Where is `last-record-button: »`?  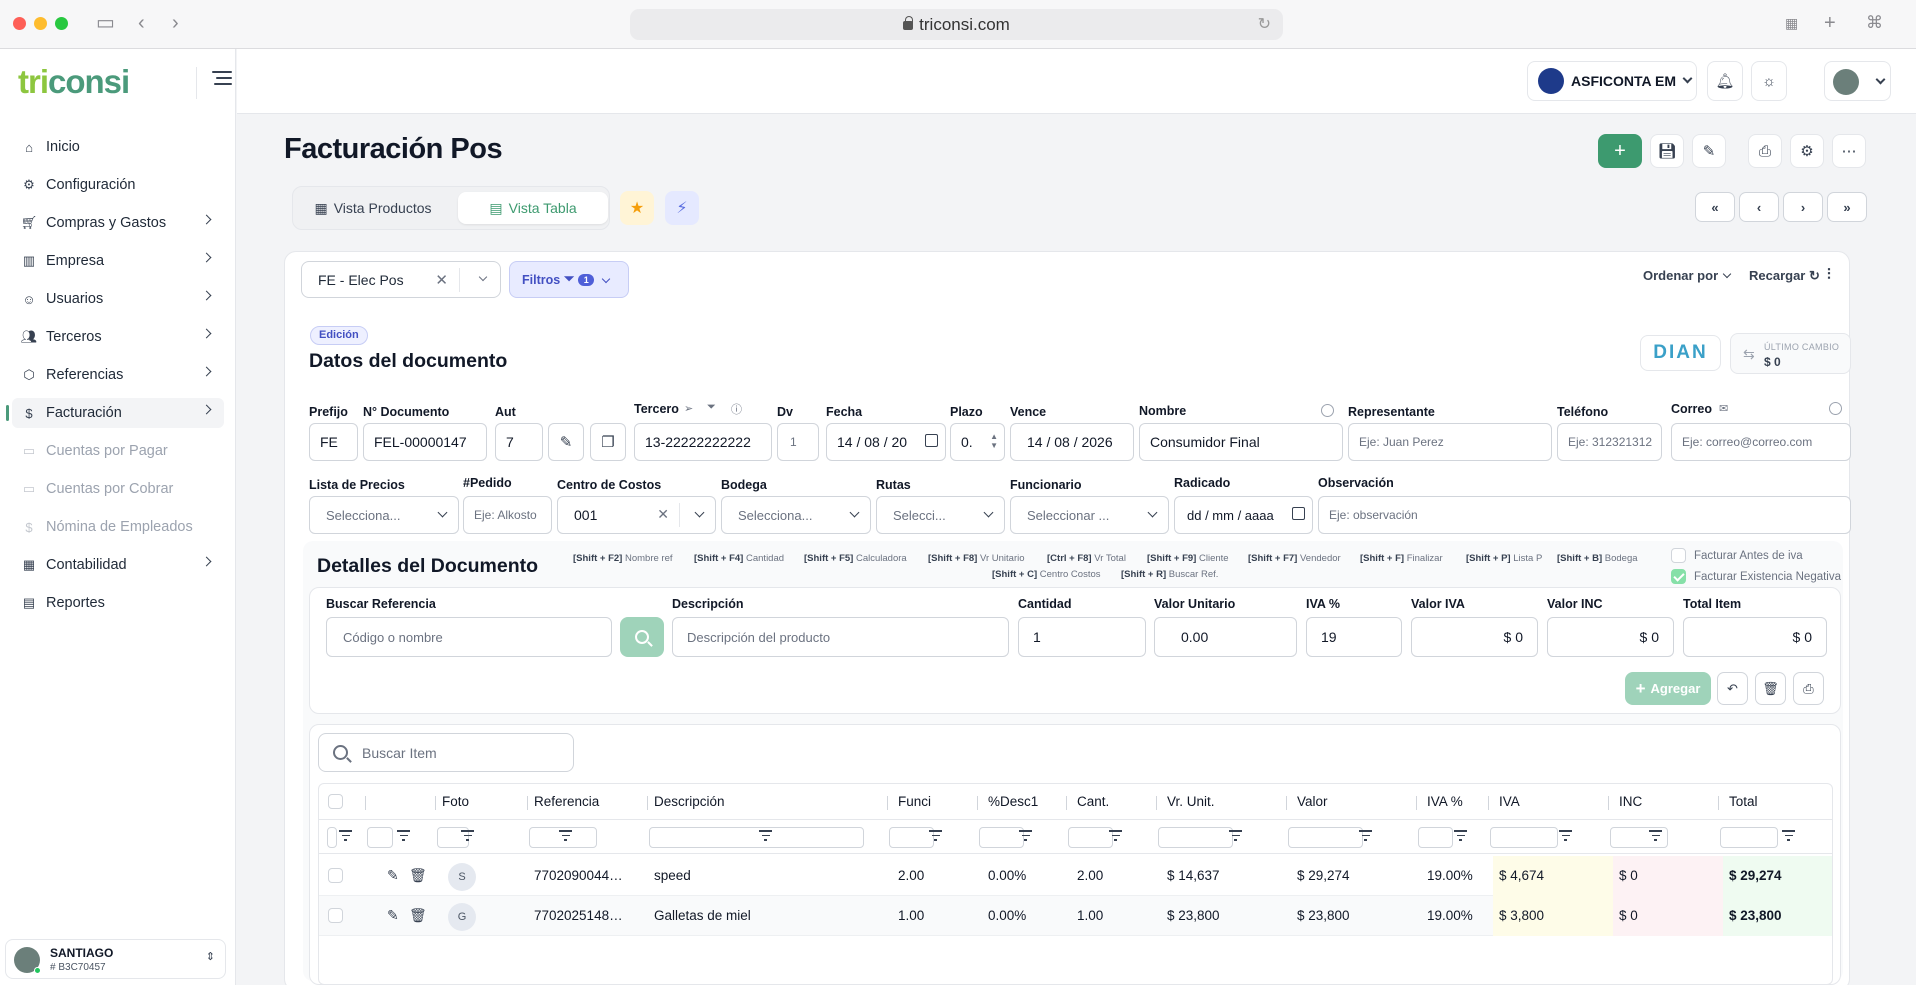
last-record-button: » is located at coordinates (1847, 207).